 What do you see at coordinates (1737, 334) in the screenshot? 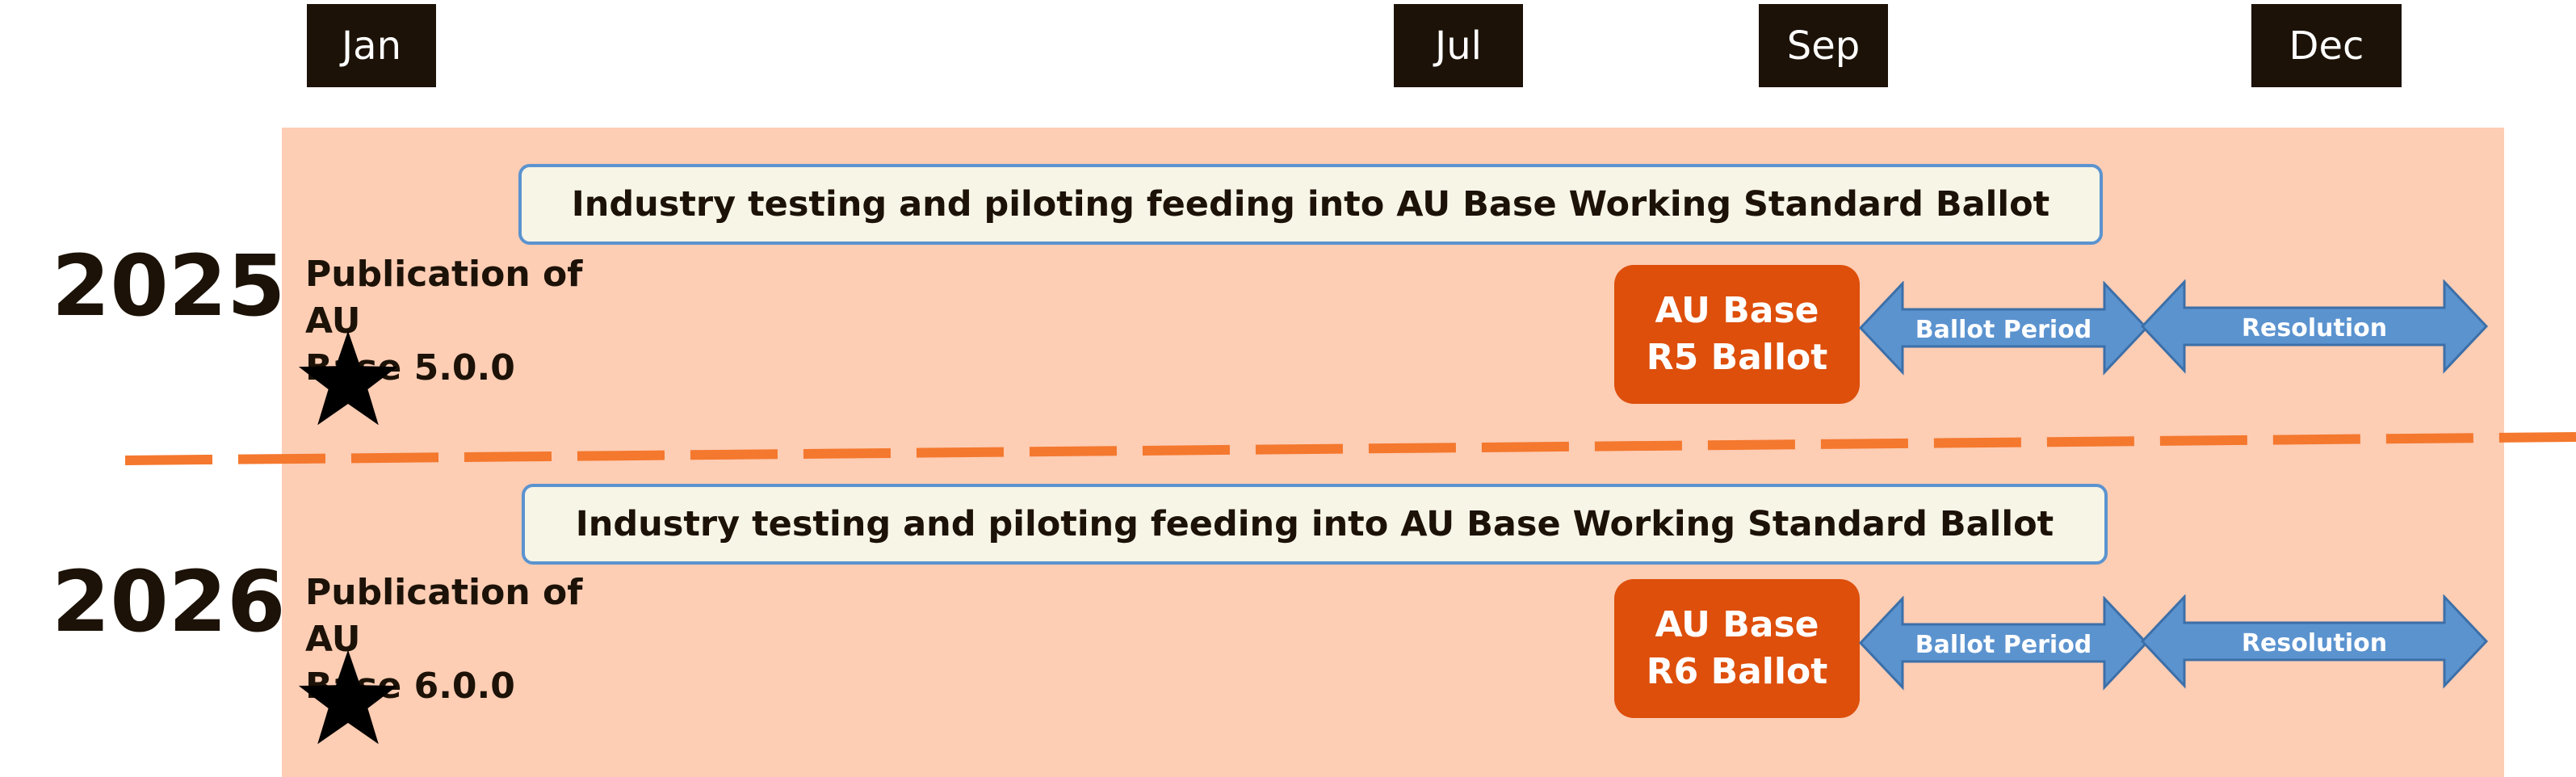
I see `ballot-box-r5: AU Base R5 Ballot` at bounding box center [1737, 334].